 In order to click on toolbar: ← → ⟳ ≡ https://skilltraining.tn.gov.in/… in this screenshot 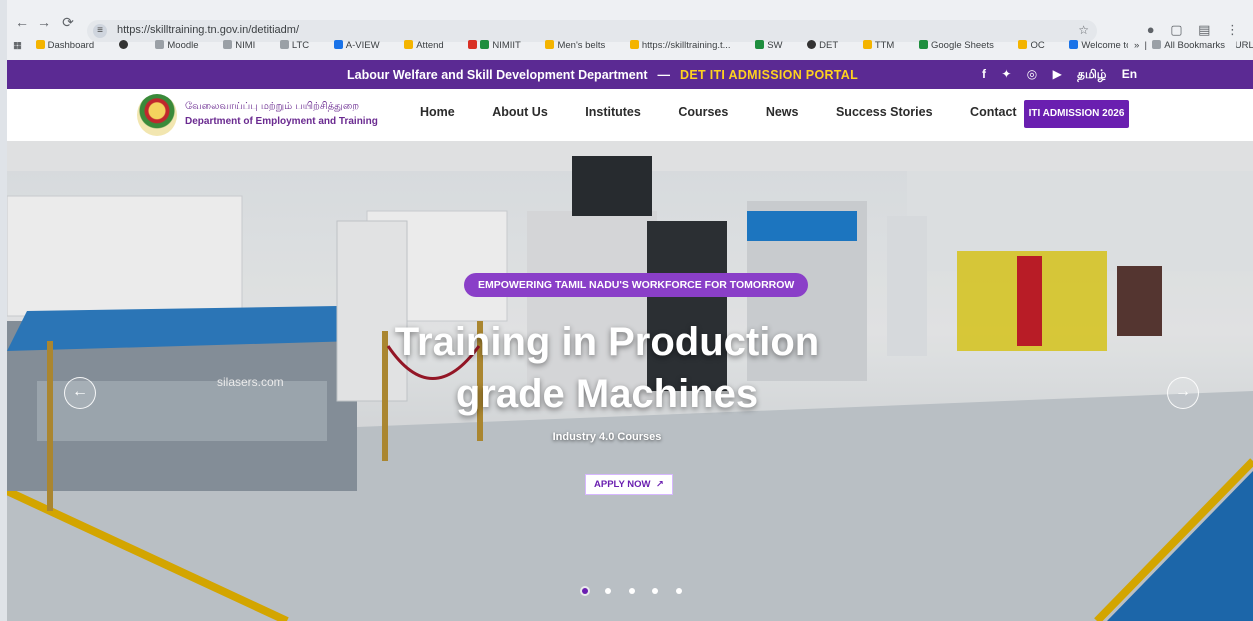, I will do `click(630, 26)`.